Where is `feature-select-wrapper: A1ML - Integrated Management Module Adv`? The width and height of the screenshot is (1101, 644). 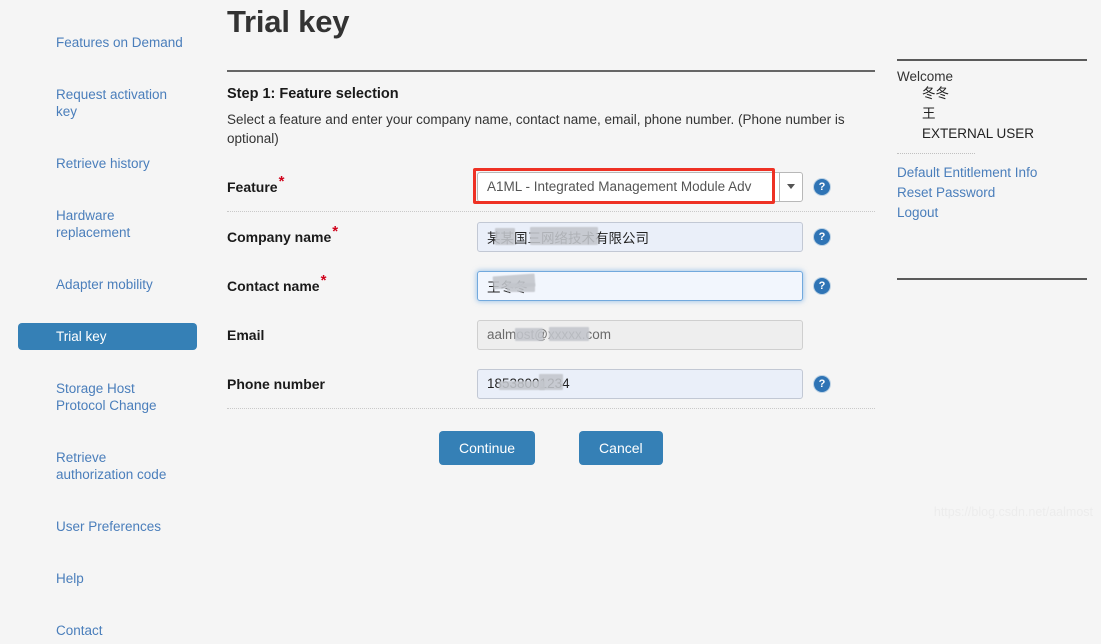 feature-select-wrapper: A1ML - Integrated Management Module Adv is located at coordinates (638, 185).